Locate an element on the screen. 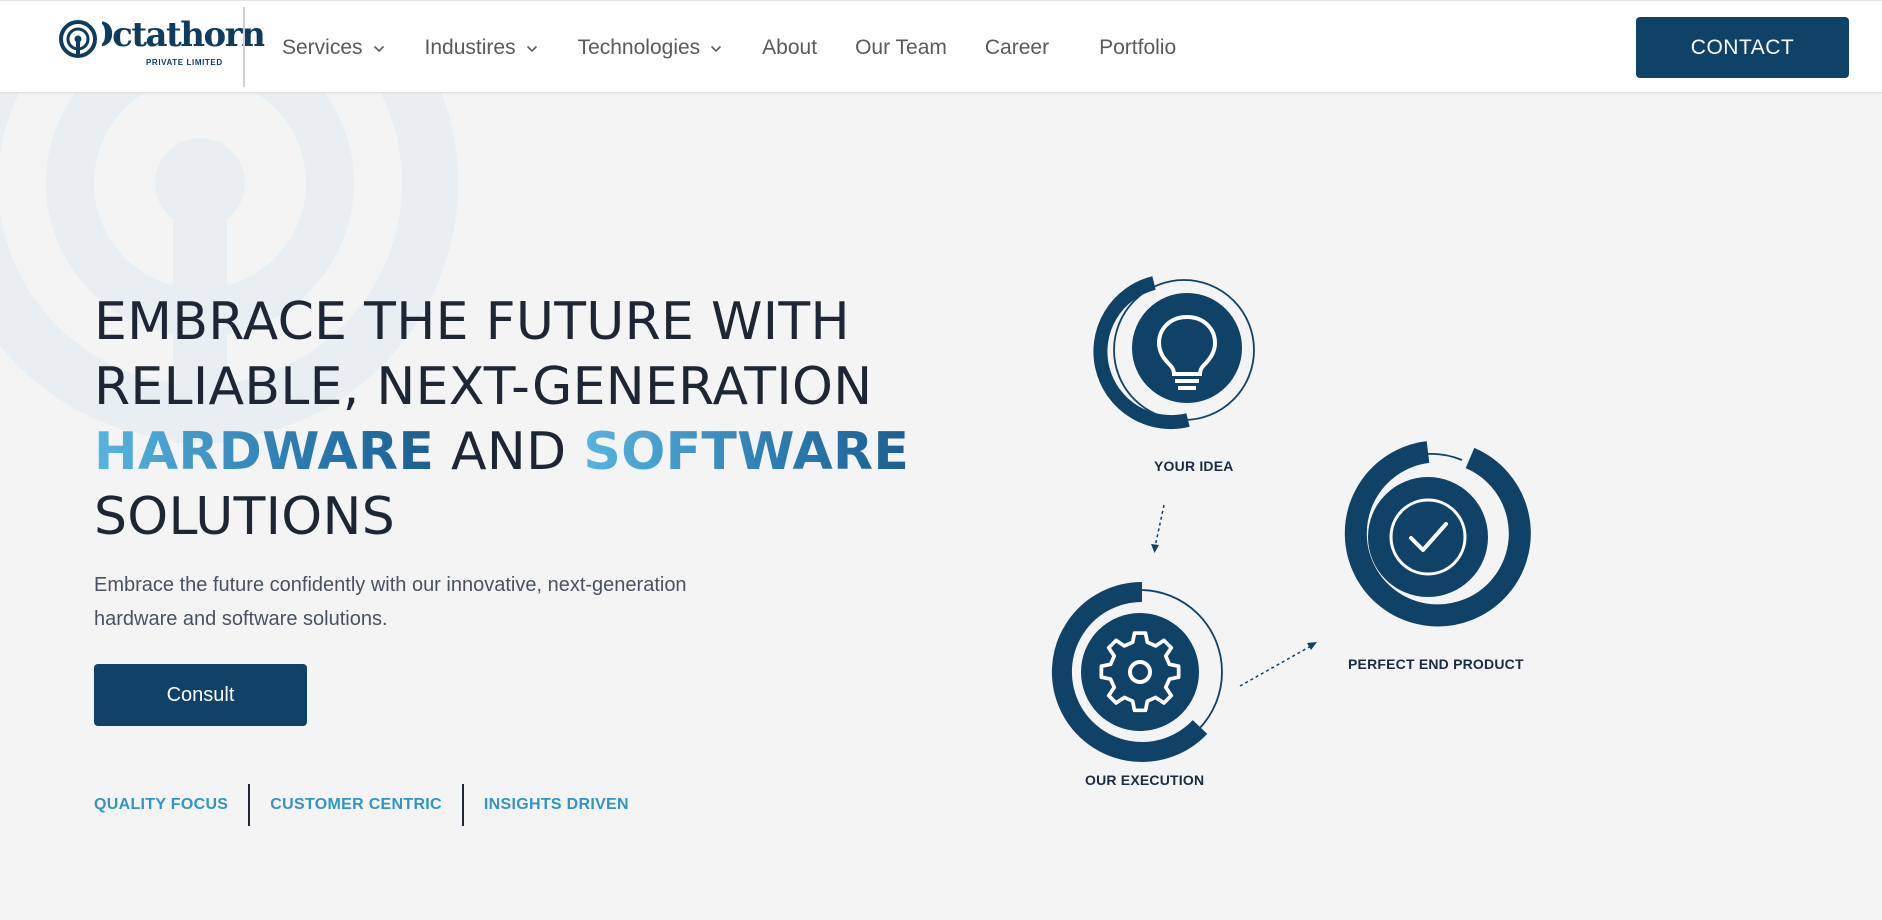 The width and height of the screenshot is (1882, 920). hero-title-line: HARDWARE AND SOFTWARE is located at coordinates (524, 452).